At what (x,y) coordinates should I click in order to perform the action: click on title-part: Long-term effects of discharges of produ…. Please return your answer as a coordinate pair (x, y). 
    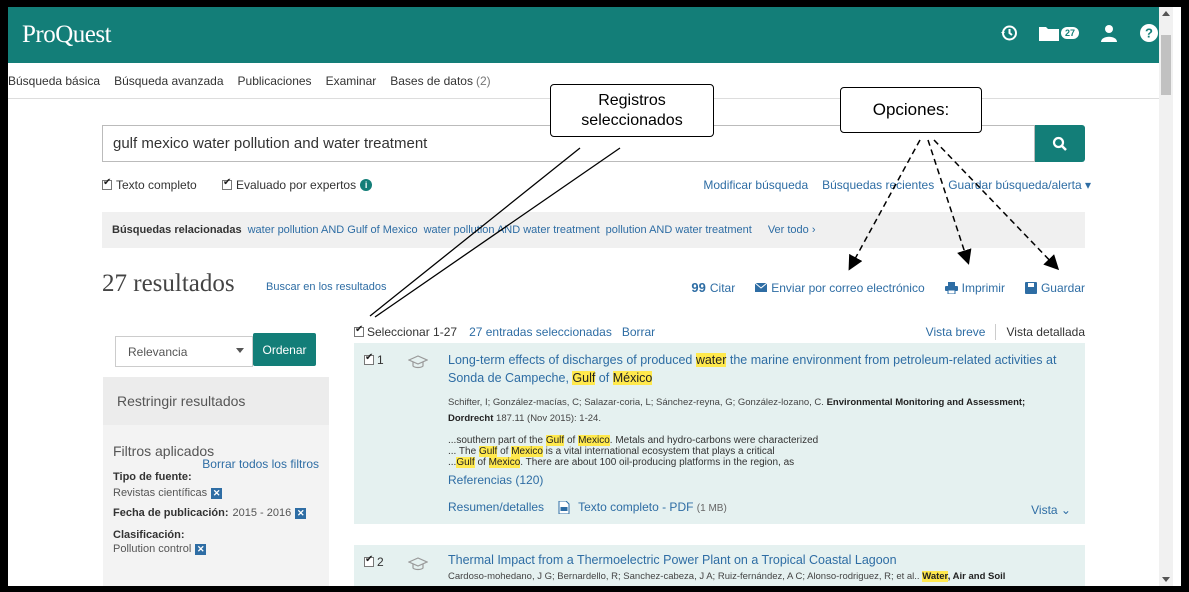
    Looking at the image, I should click on (572, 360).